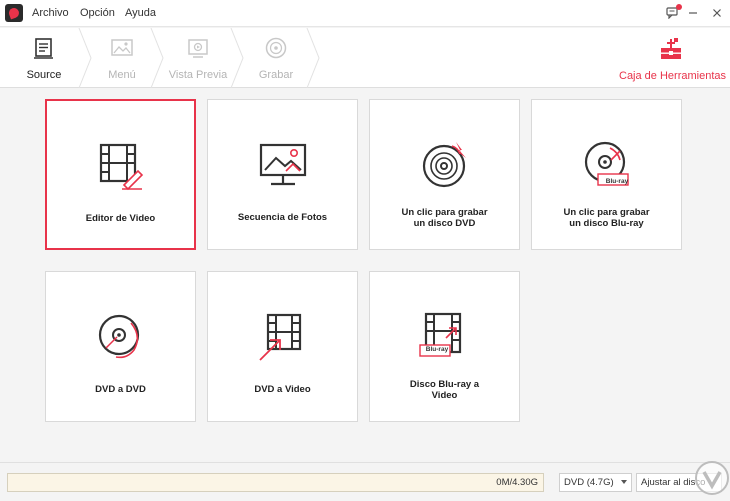 The width and height of the screenshot is (730, 501). I want to click on toolbox-button: Caja de Herramientas, so click(671, 58).